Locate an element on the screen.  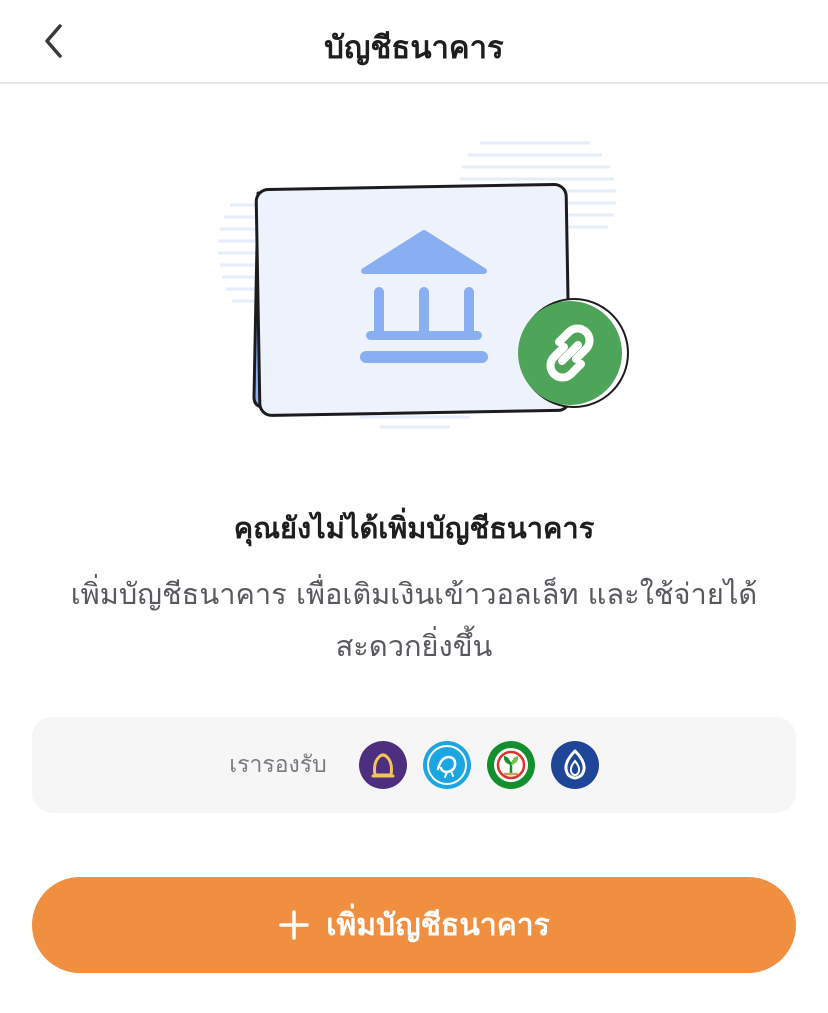
empty-state-title: คุณยังไม่ได้เพิ่มบัญชีธนาคาร is located at coordinates (414, 528).